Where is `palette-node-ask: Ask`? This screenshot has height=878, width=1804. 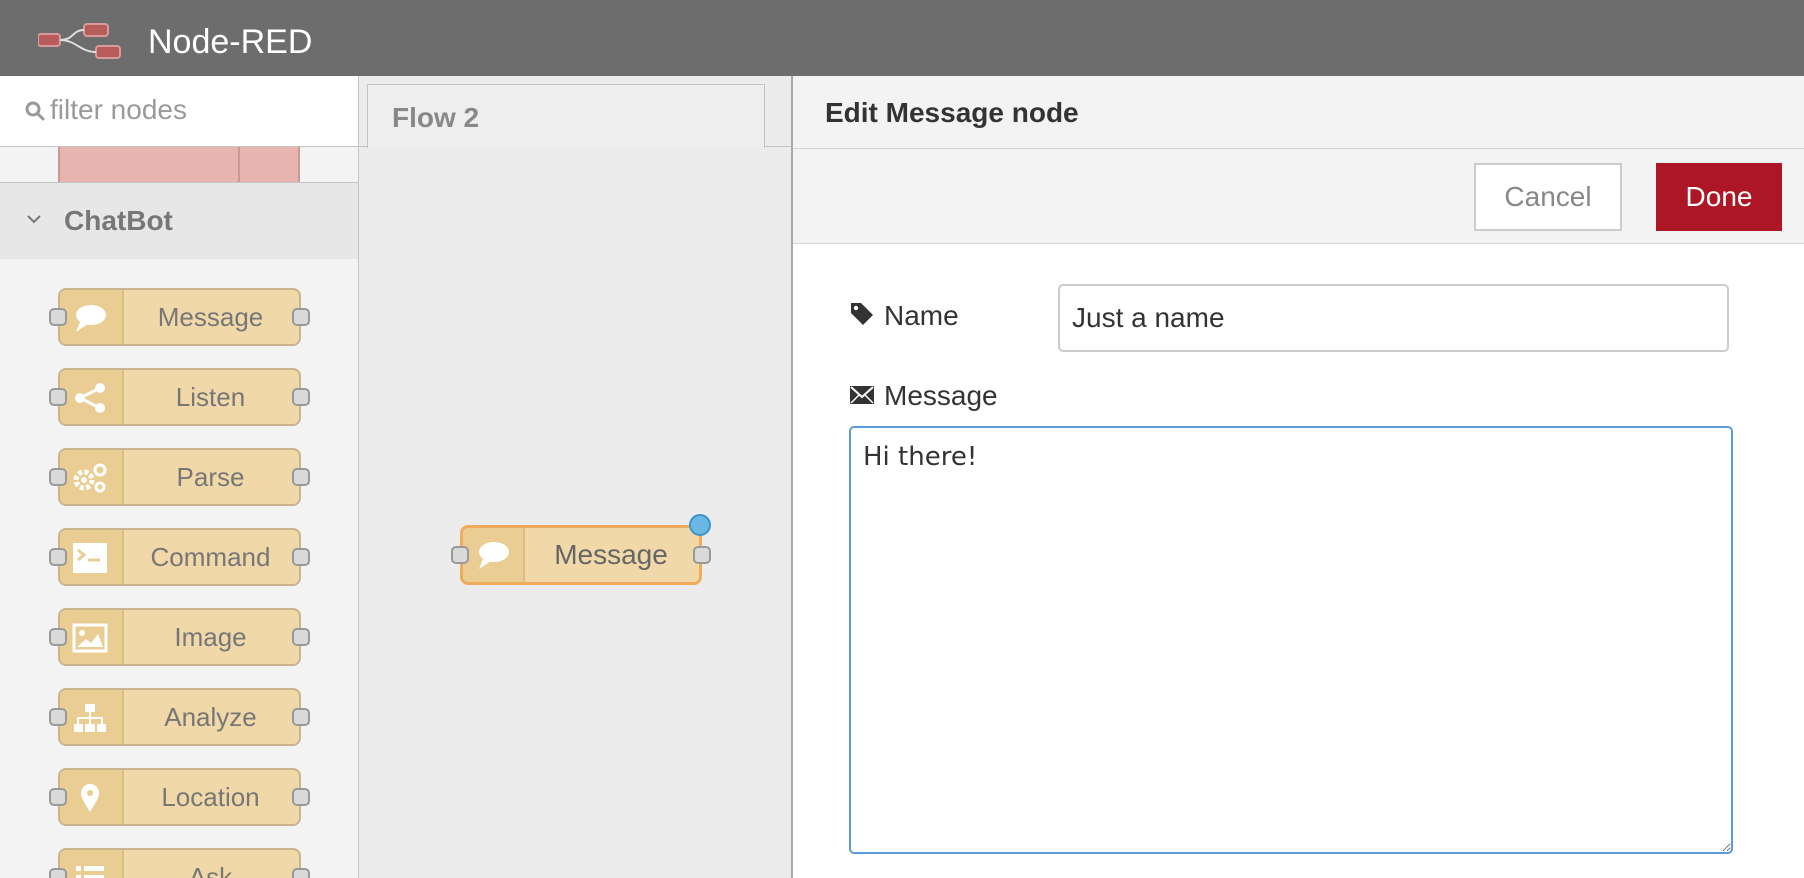 palette-node-ask: Ask is located at coordinates (179, 863).